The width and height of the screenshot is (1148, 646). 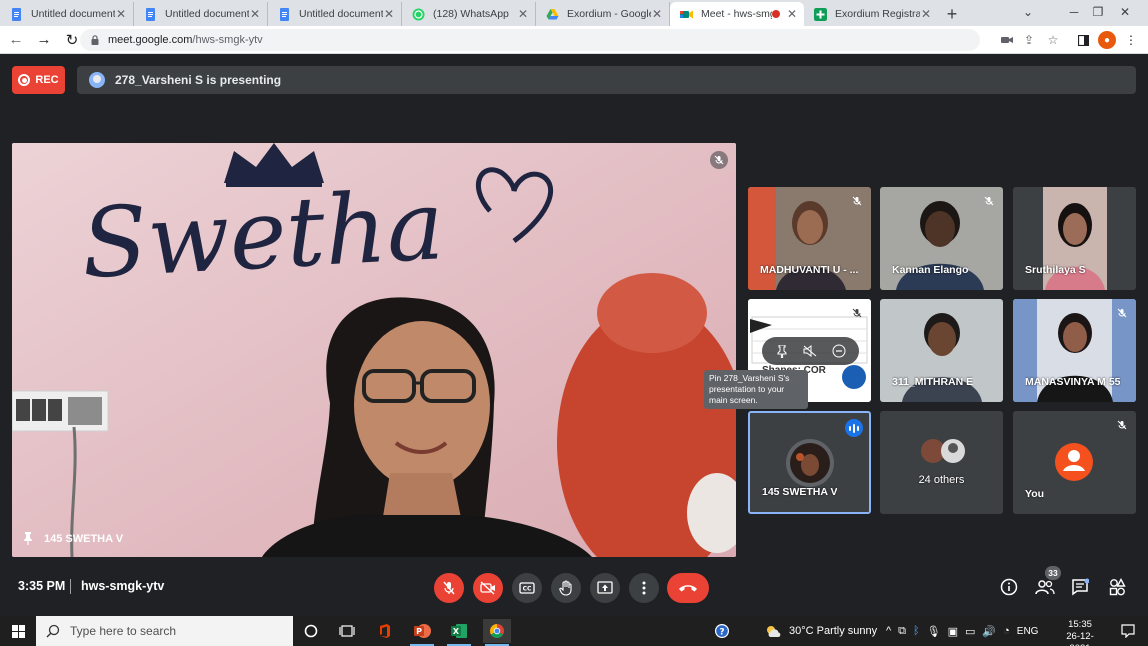 What do you see at coordinates (1006, 631) in the screenshot?
I see `wifi-icon: ◔` at bounding box center [1006, 631].